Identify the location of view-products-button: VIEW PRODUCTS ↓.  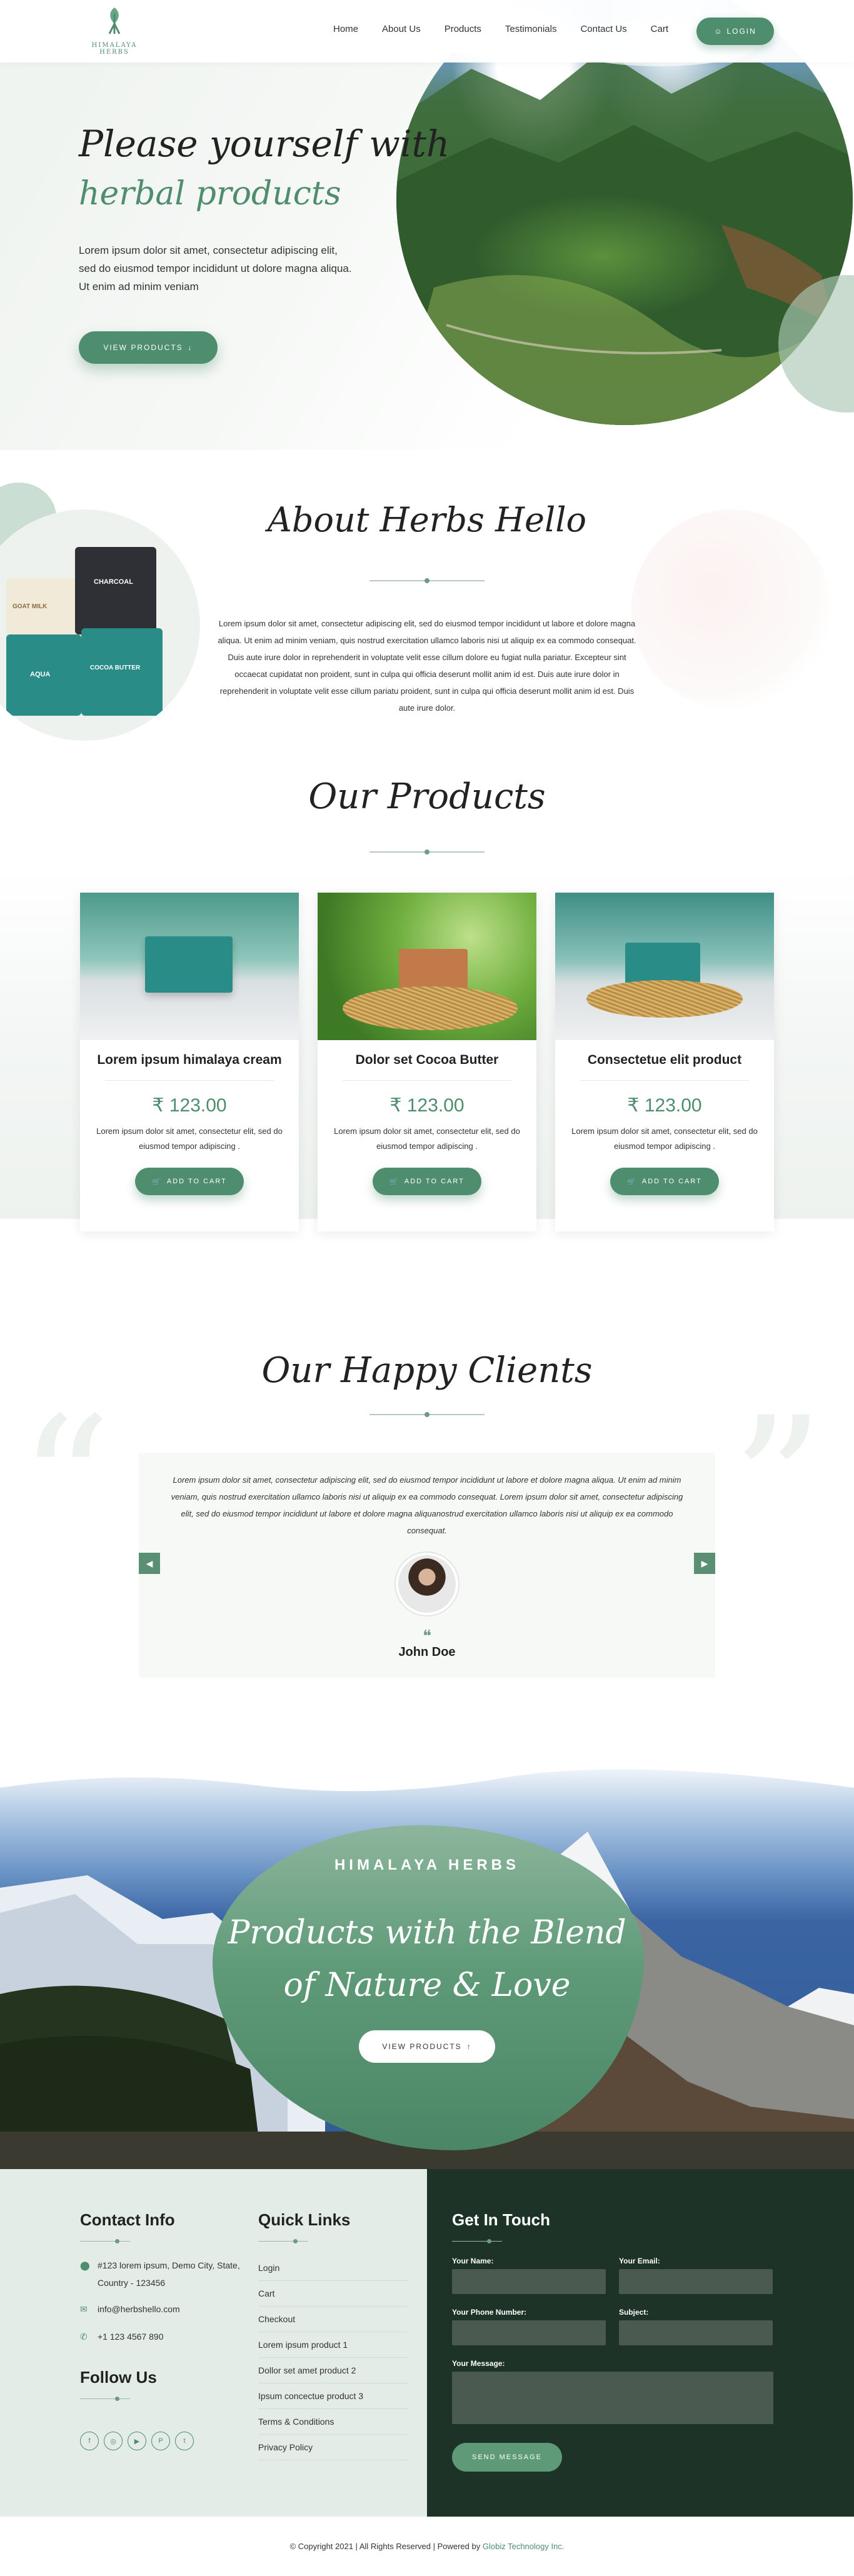
(148, 347).